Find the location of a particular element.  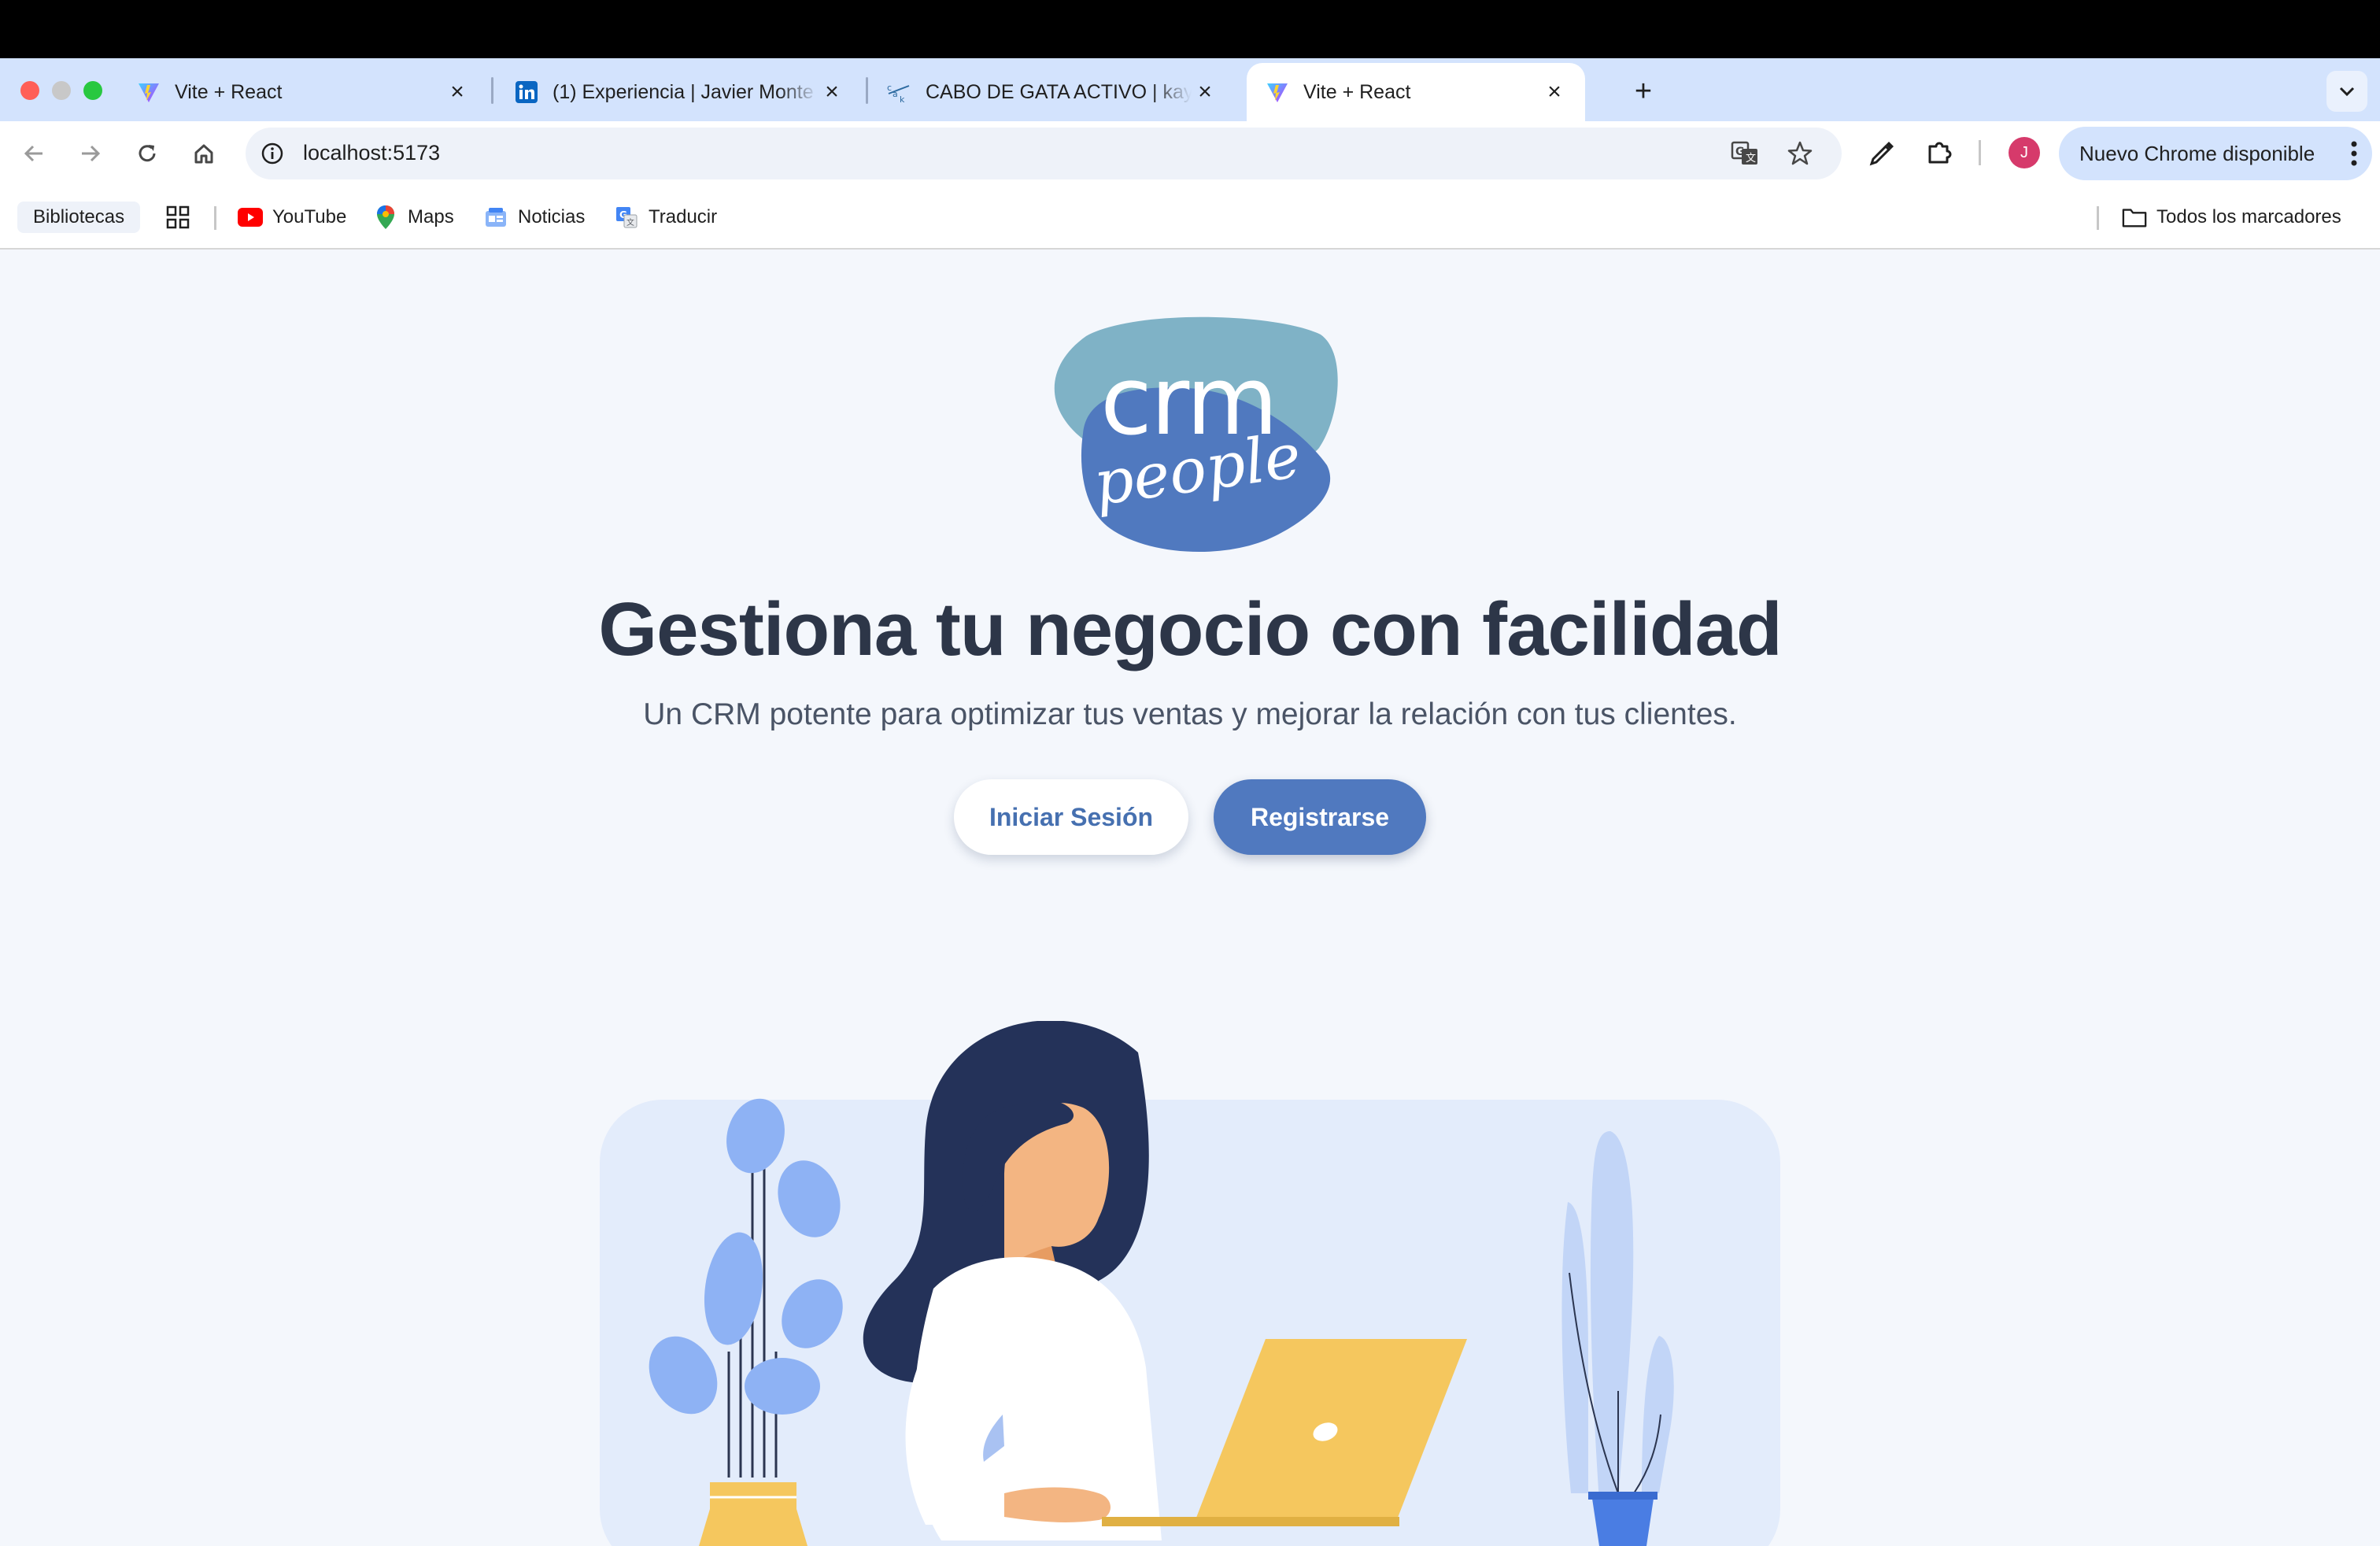

bookmark-maps: Maps is located at coordinates (413, 217).